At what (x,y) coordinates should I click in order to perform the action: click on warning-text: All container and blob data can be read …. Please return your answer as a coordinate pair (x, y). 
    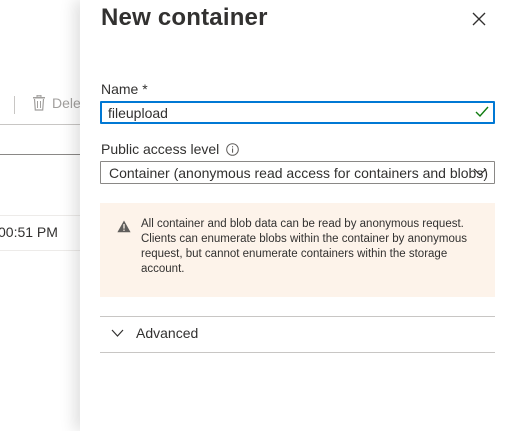
    Looking at the image, I should click on (304, 246).